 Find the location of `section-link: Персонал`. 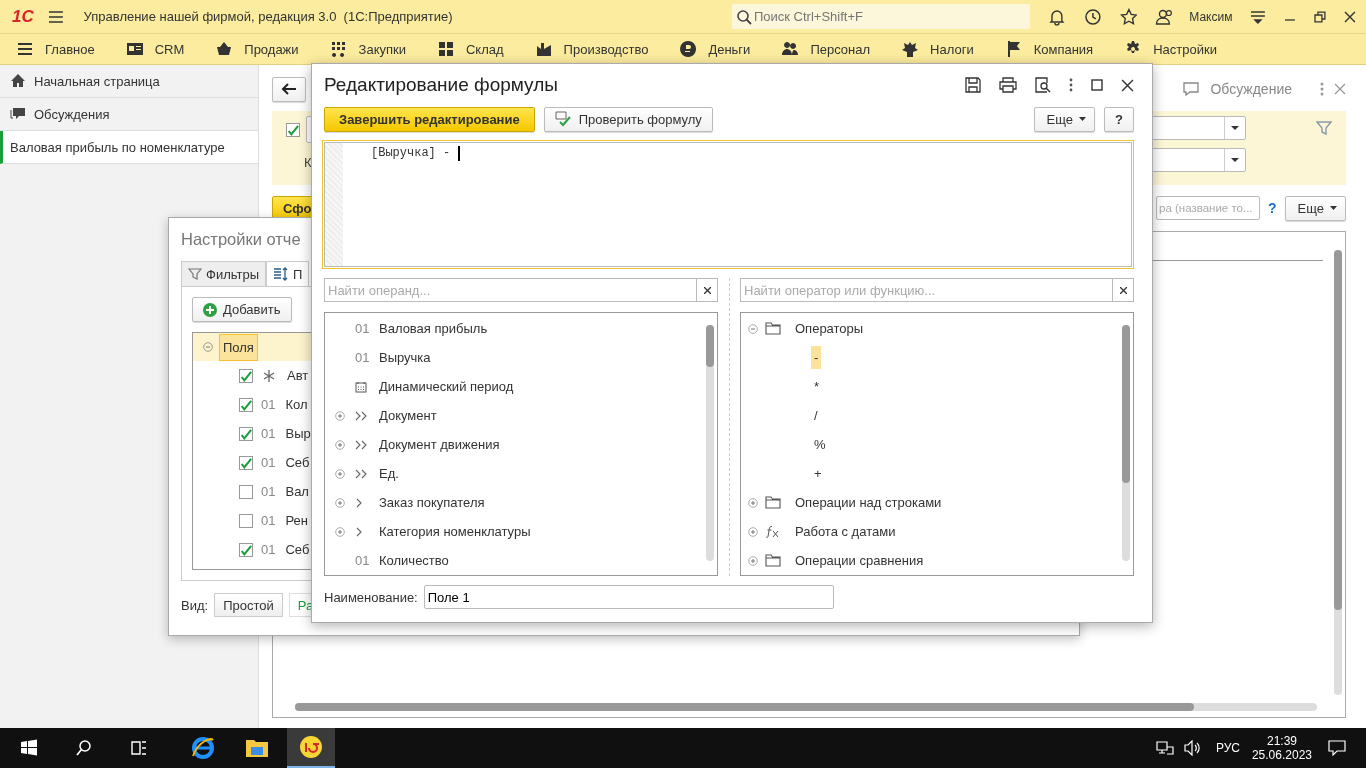

section-link: Персонал is located at coordinates (826, 49).